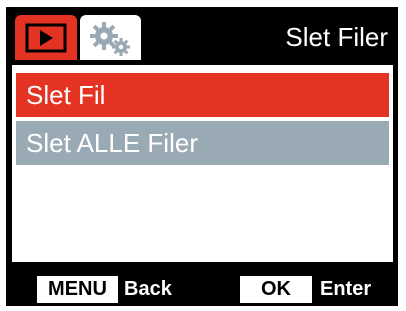 The height and width of the screenshot is (311, 406). I want to click on settings-gears-icon, so click(110, 39).